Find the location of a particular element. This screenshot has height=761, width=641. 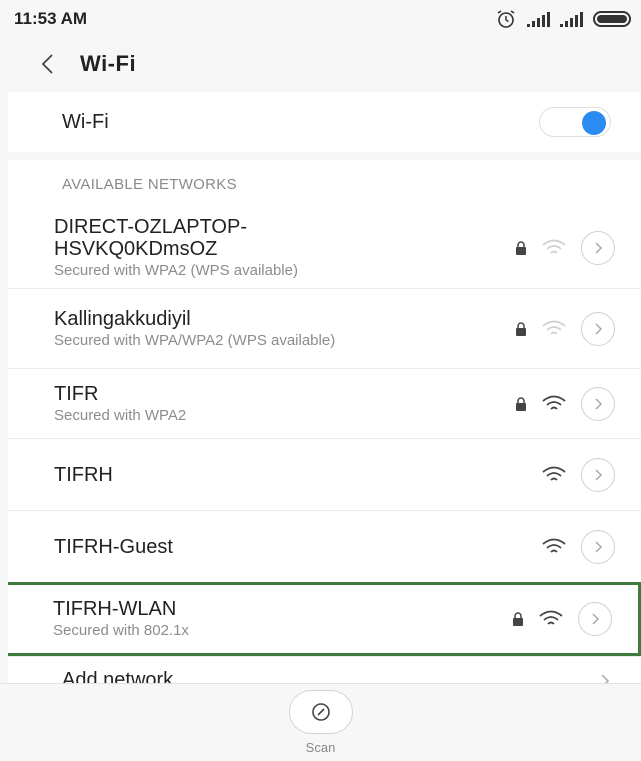

status-icons is located at coordinates (563, 19).